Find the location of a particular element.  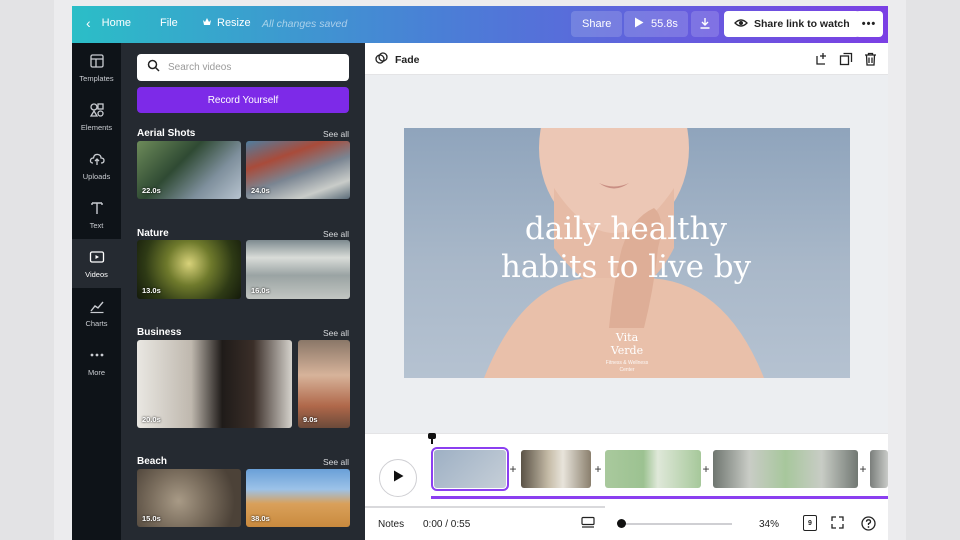

file-menu-button: File is located at coordinates (169, 23).